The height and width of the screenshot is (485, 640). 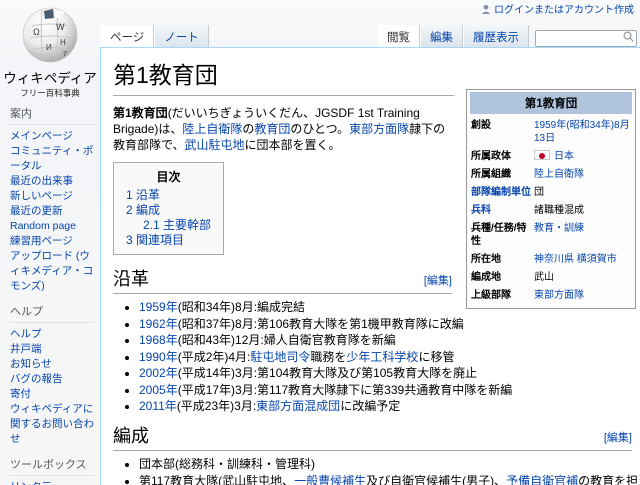 I want to click on infobox-row-location: 所在地 神奈川県 横須賀市, so click(x=544, y=259).